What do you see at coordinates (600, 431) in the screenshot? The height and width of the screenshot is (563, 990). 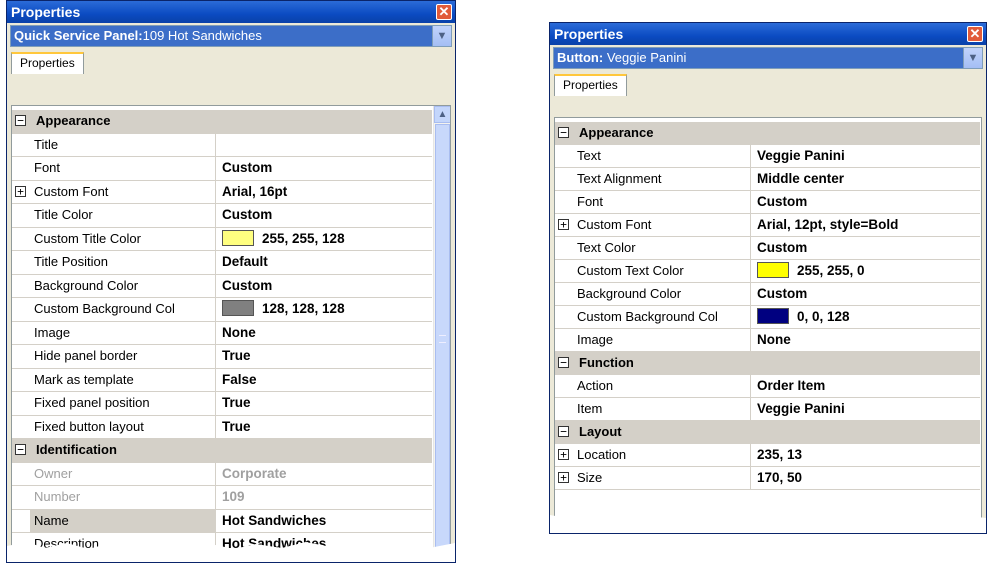 I see `category-label: Layout` at bounding box center [600, 431].